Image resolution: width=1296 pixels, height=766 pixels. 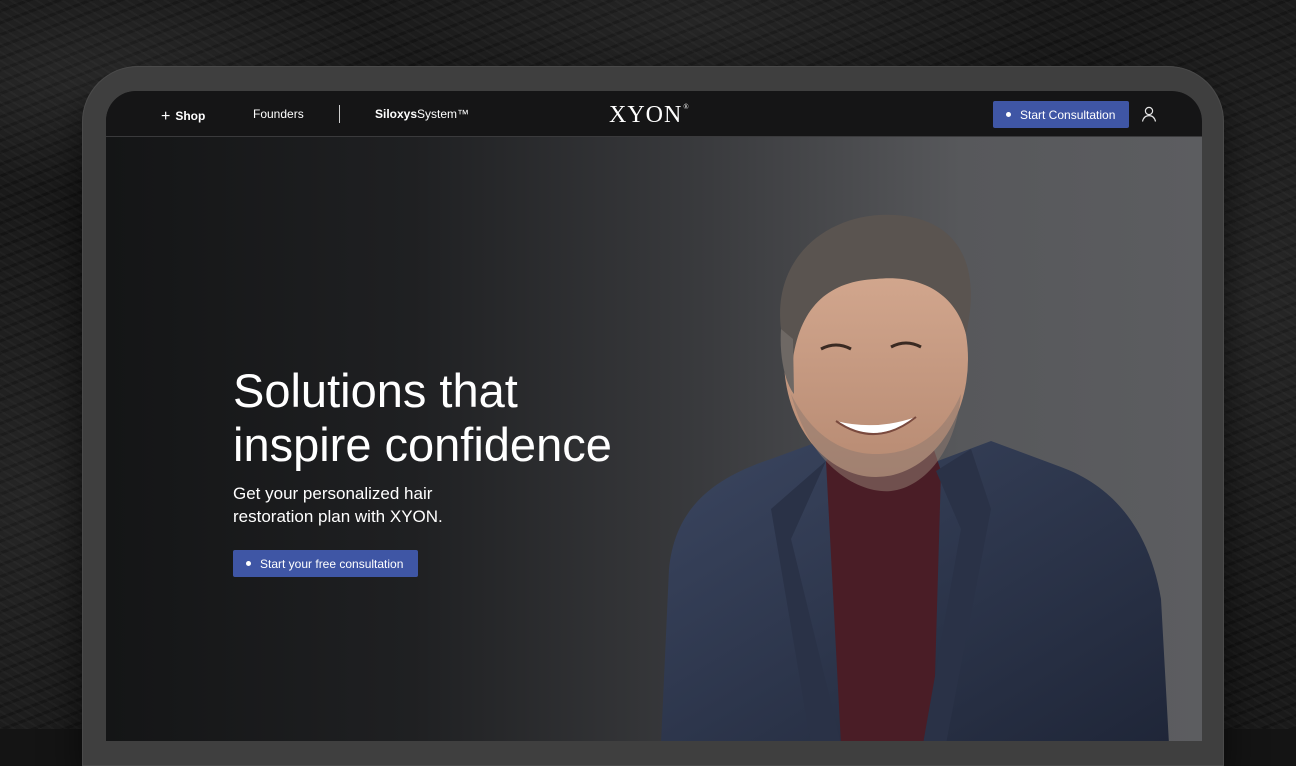 I want to click on nav-siloxys-rest: System™, so click(x=443, y=114).